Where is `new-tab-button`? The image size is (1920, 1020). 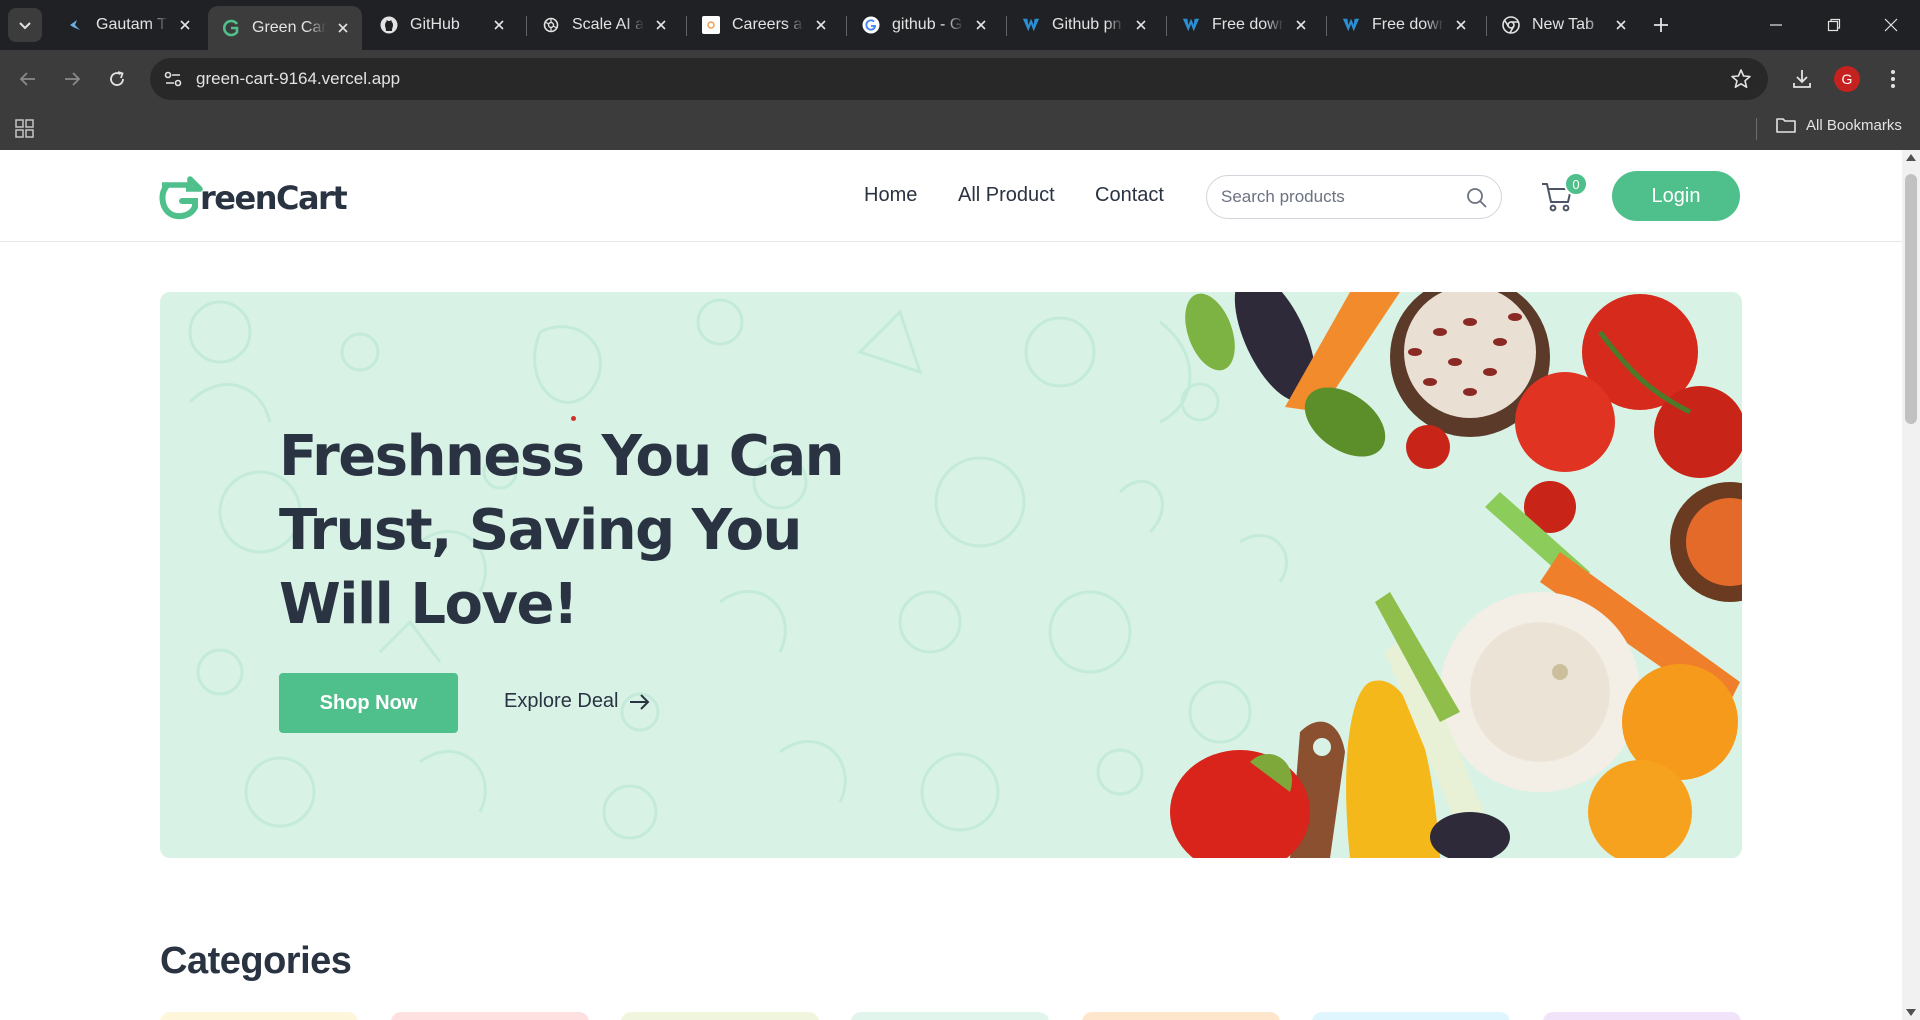 new-tab-button is located at coordinates (1661, 25).